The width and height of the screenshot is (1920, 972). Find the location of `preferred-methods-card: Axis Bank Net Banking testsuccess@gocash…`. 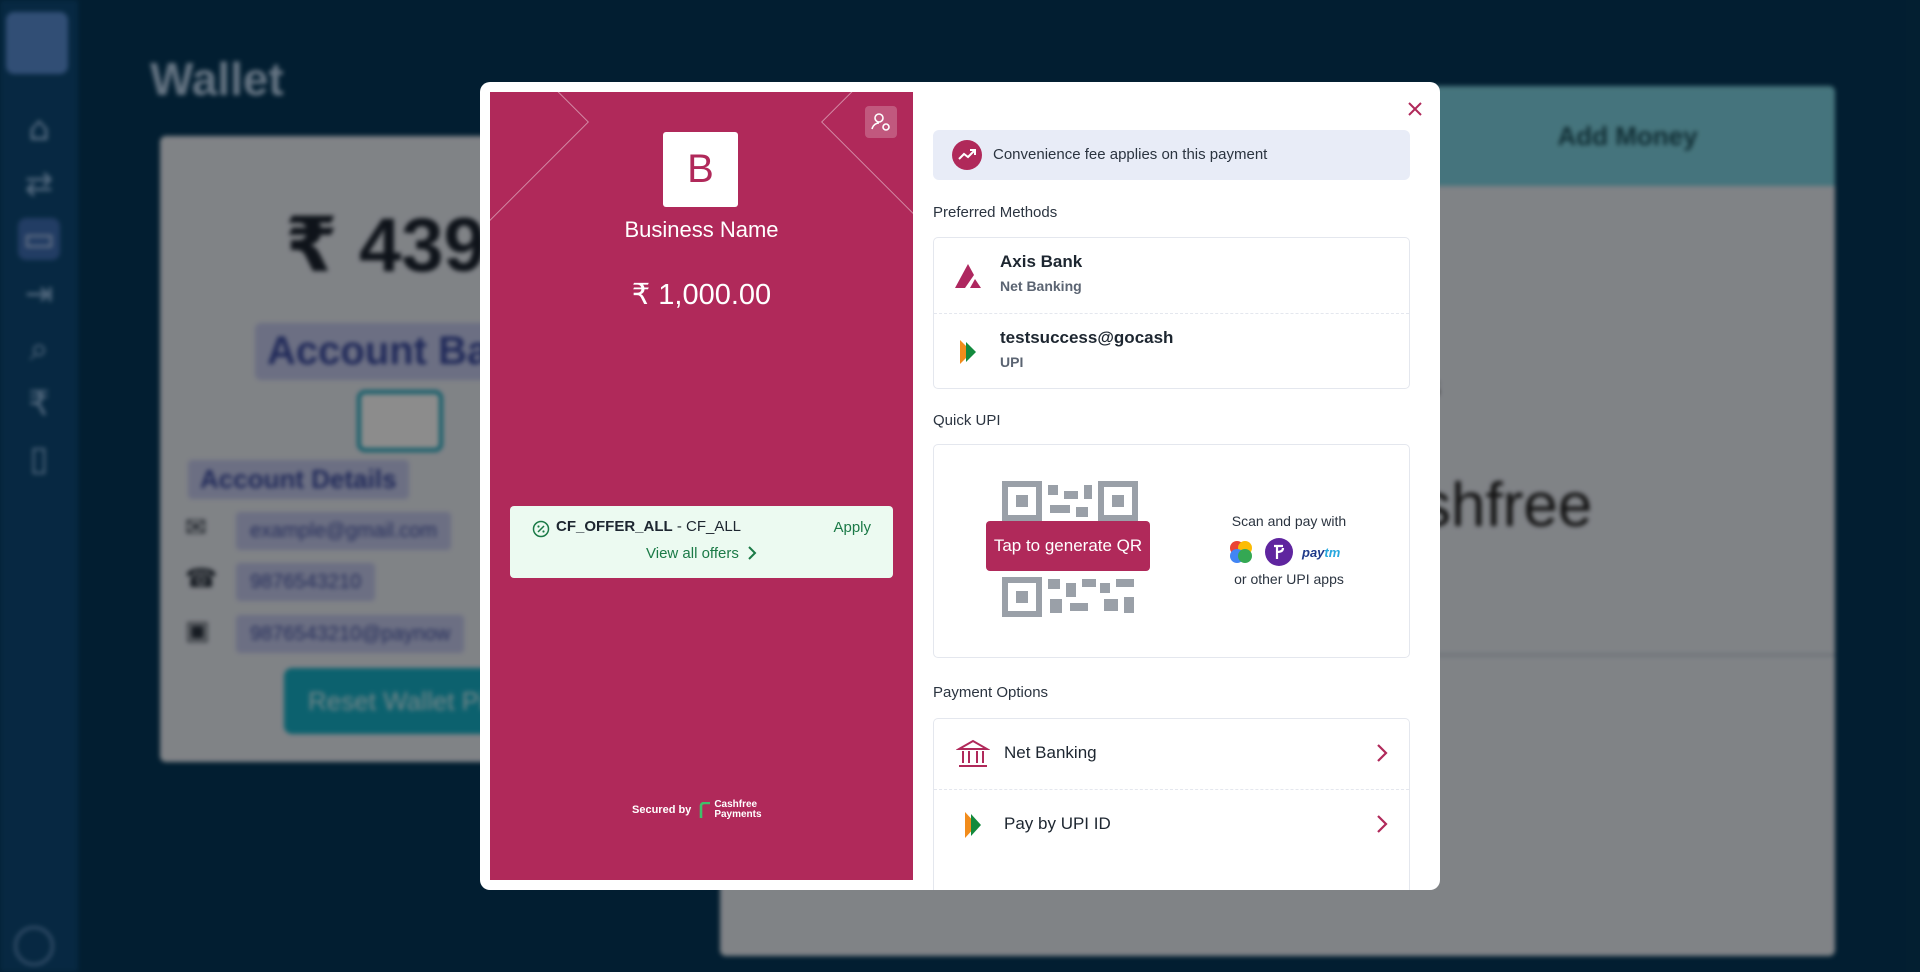

preferred-methods-card: Axis Bank Net Banking testsuccess@gocash… is located at coordinates (1171, 313).